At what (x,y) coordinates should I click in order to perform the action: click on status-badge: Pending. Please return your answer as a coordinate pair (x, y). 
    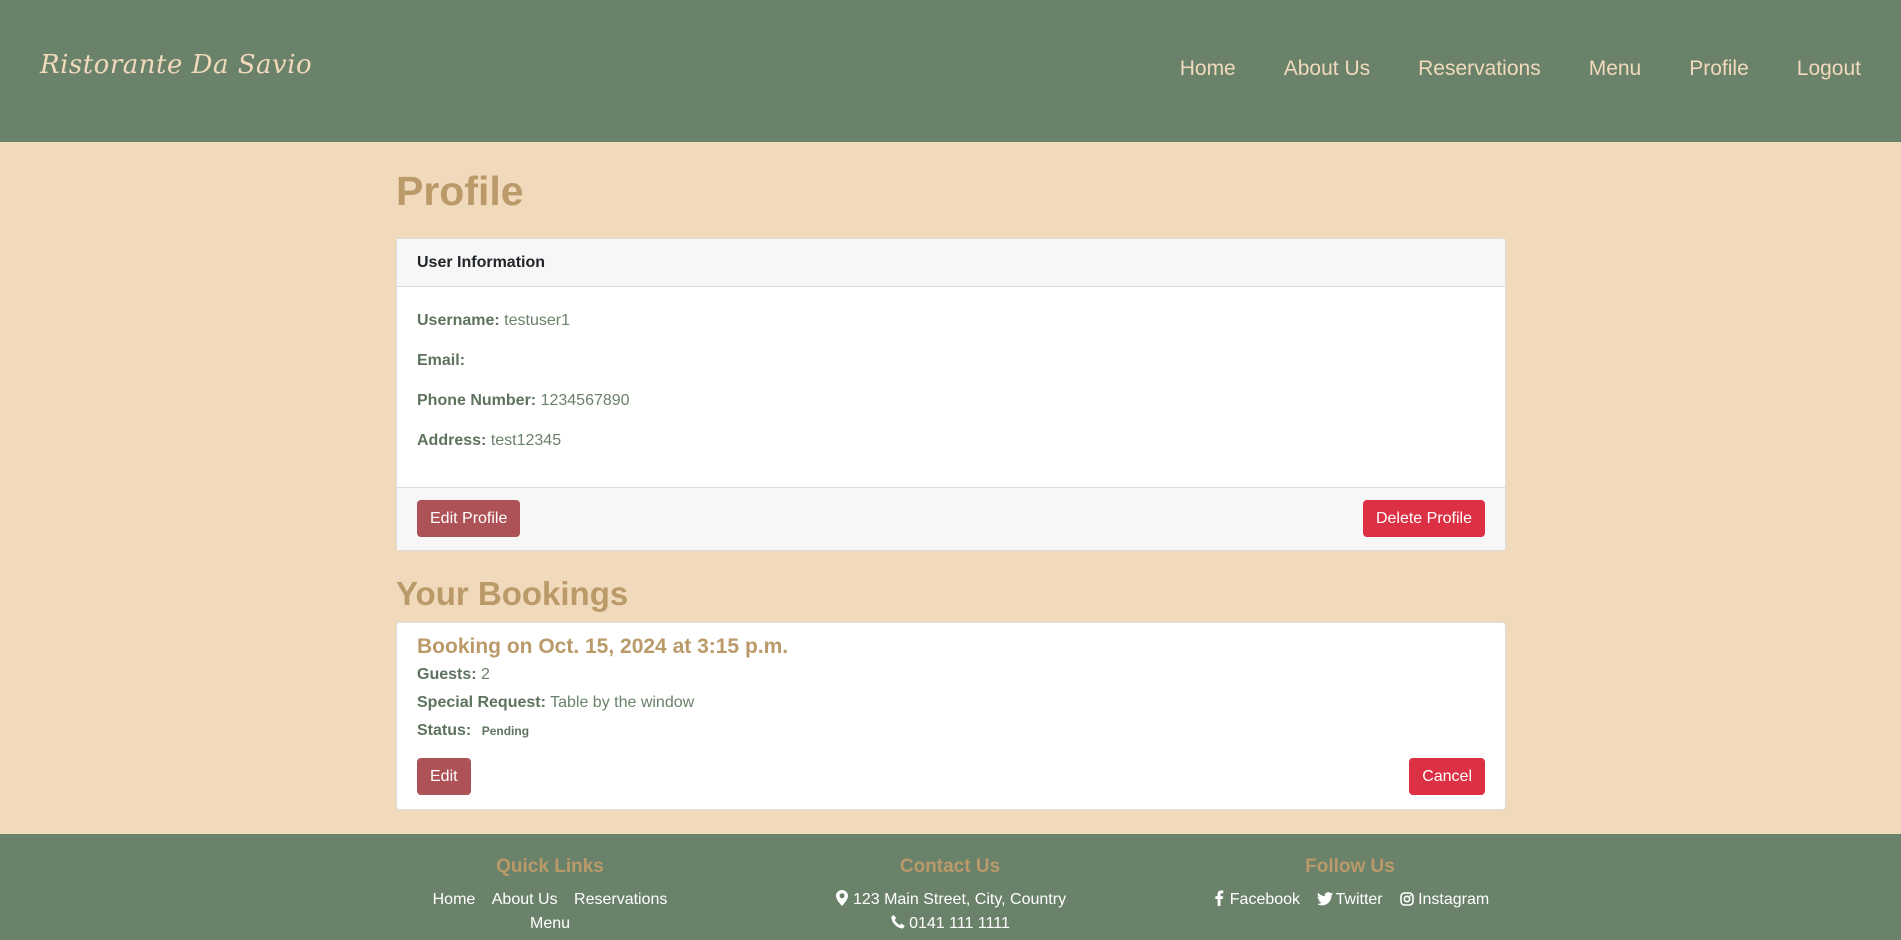
    Looking at the image, I should click on (505, 731).